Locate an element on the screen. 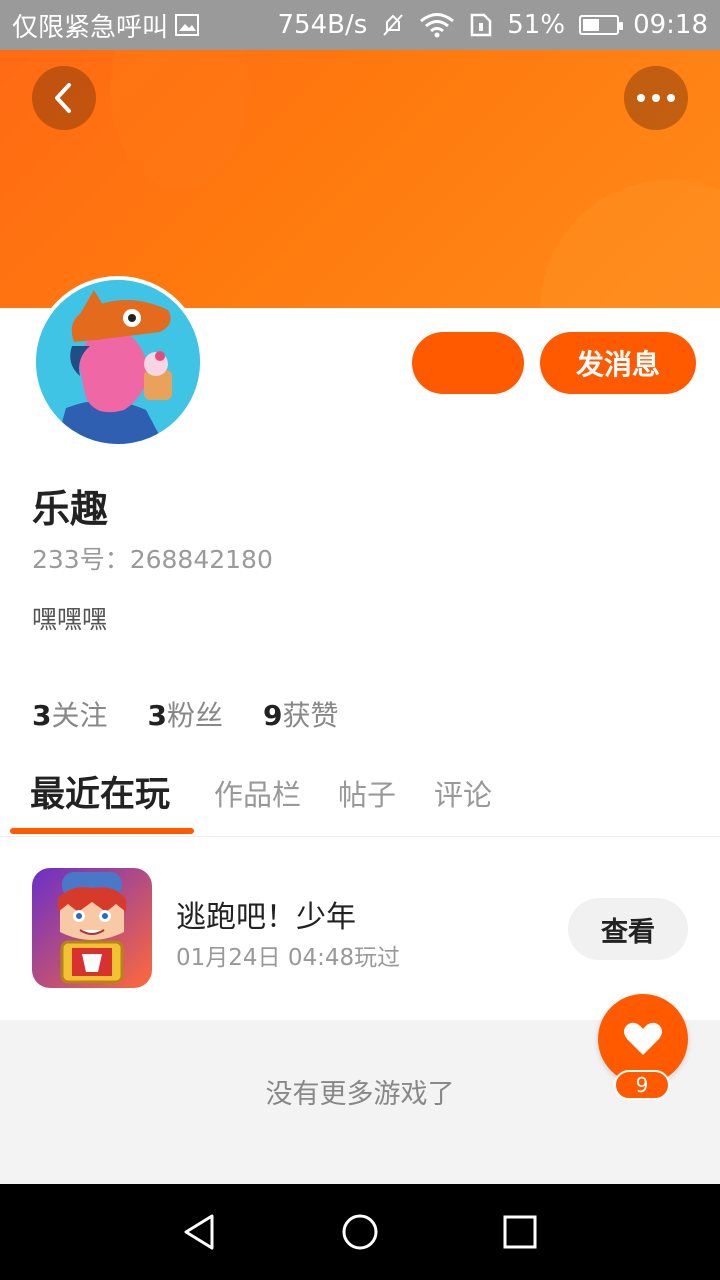  navigation-bar is located at coordinates (360, 1232).